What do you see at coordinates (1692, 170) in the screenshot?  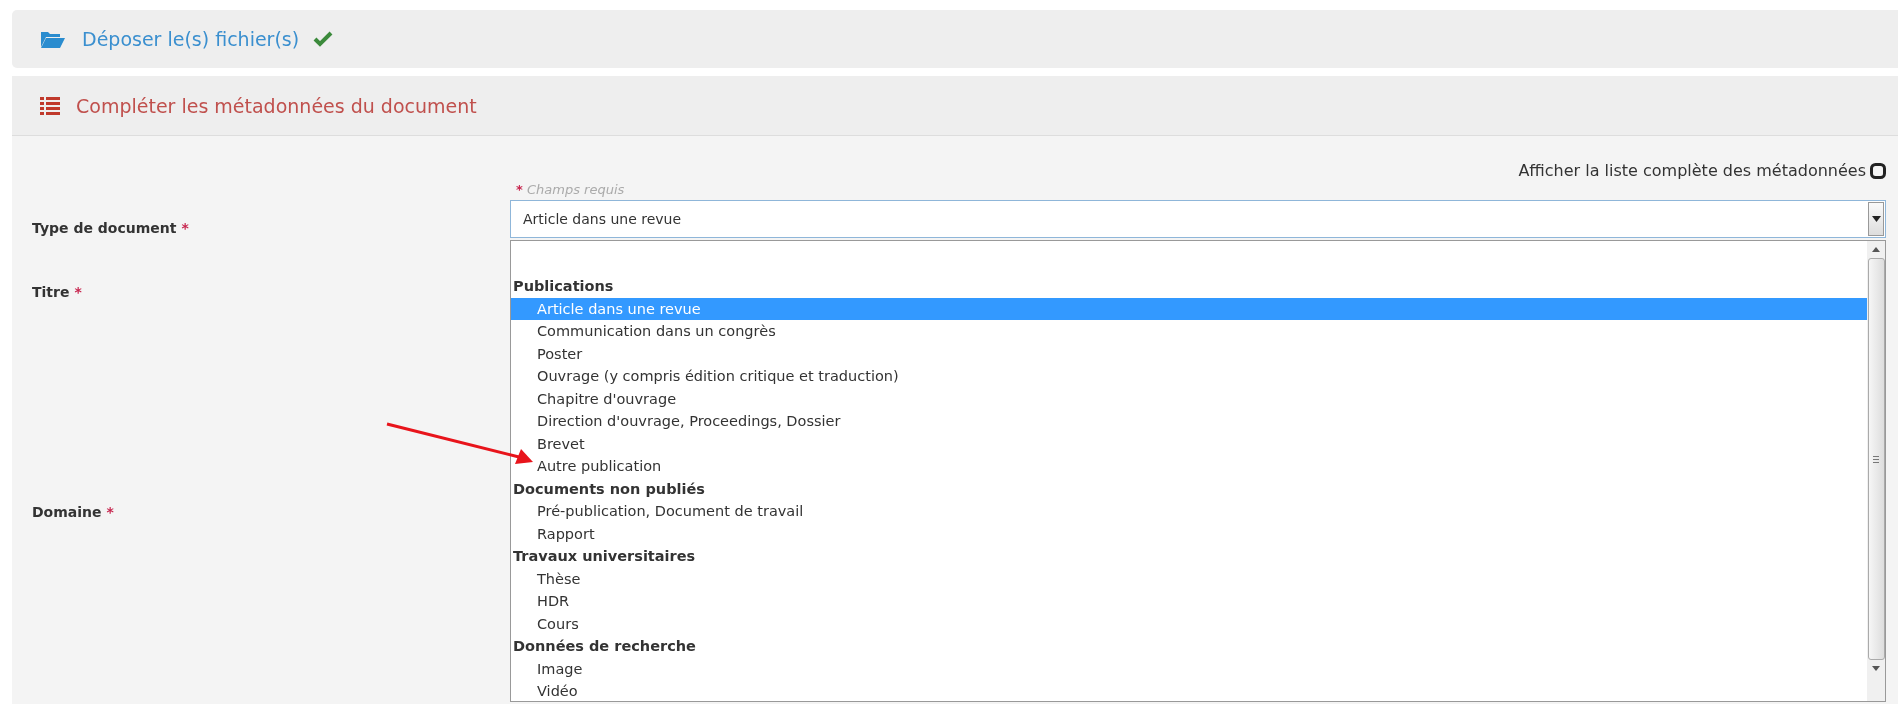 I see `toggle-label: Afficher la liste complète des métadonnées` at bounding box center [1692, 170].